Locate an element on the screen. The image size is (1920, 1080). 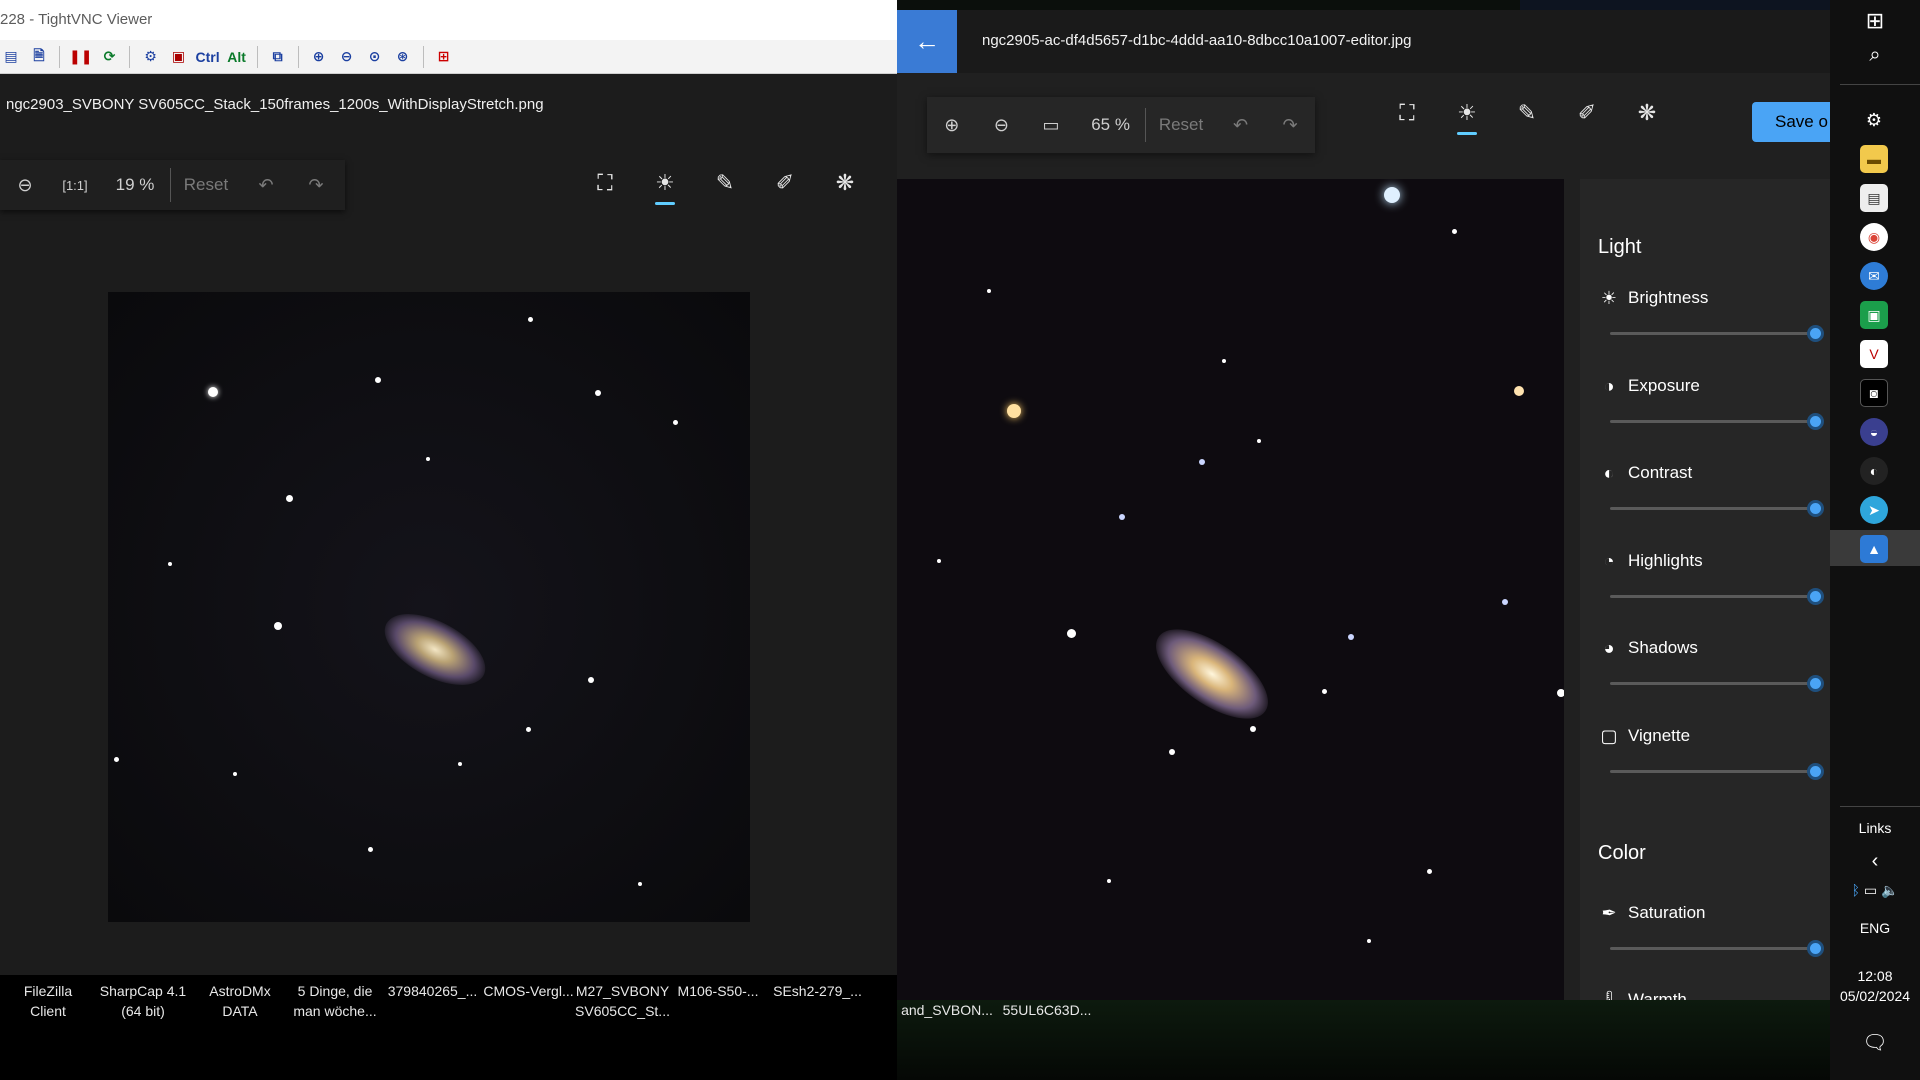
telegram-icon: ➤ is located at coordinates (1874, 510).